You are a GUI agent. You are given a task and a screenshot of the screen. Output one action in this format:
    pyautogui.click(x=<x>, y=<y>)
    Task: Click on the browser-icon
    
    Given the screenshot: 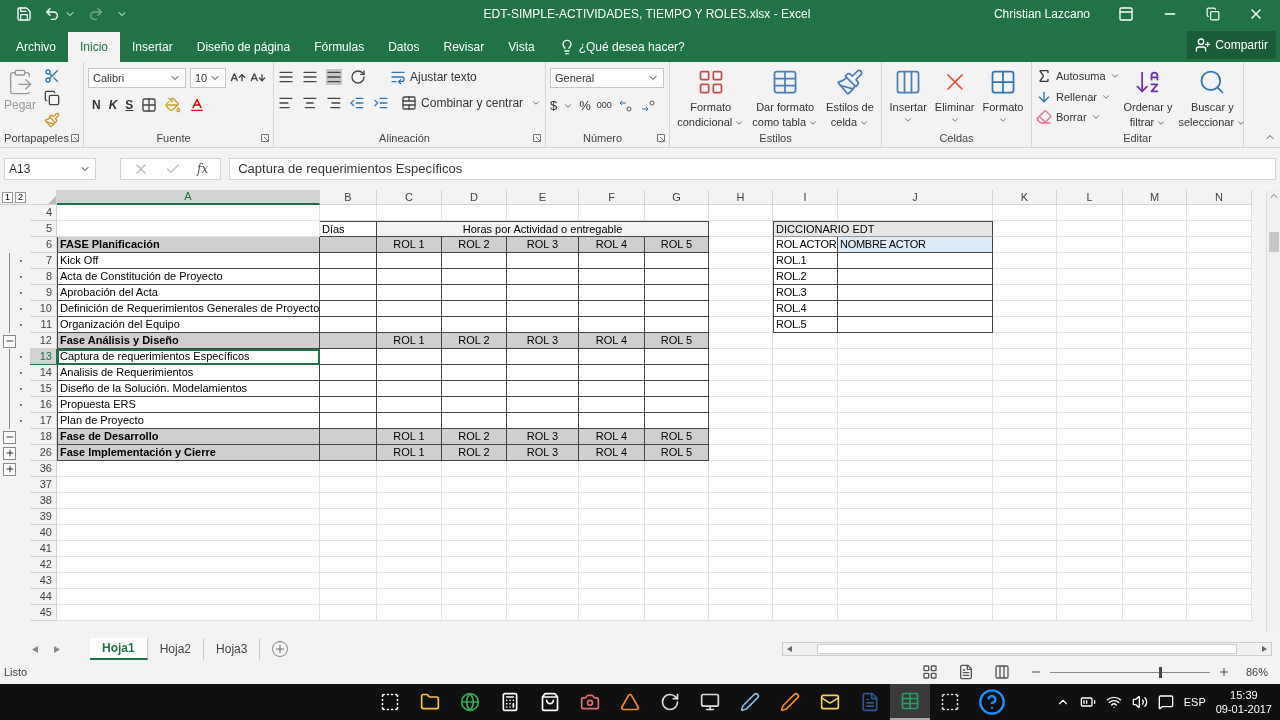 What is the action you would take?
    pyautogui.click(x=470, y=702)
    